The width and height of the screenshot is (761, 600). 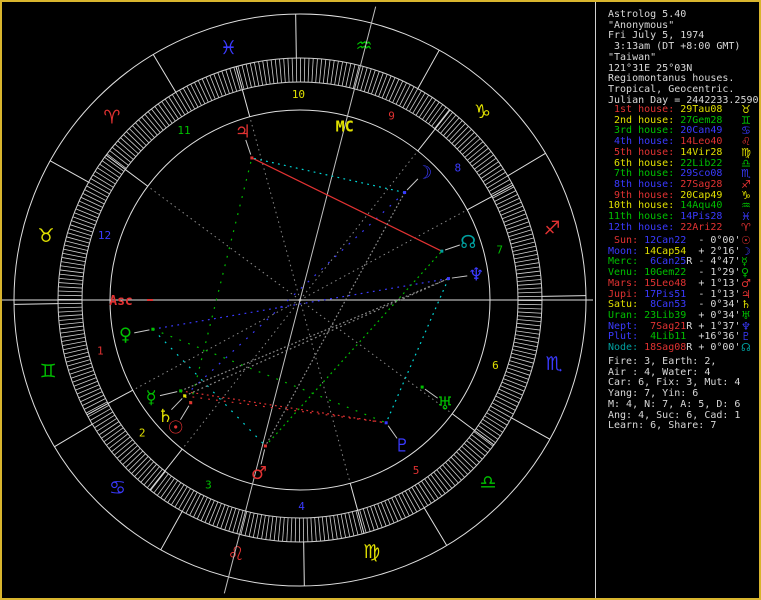 I want to click on sign-sco-icon: ♏, so click(x=554, y=364).